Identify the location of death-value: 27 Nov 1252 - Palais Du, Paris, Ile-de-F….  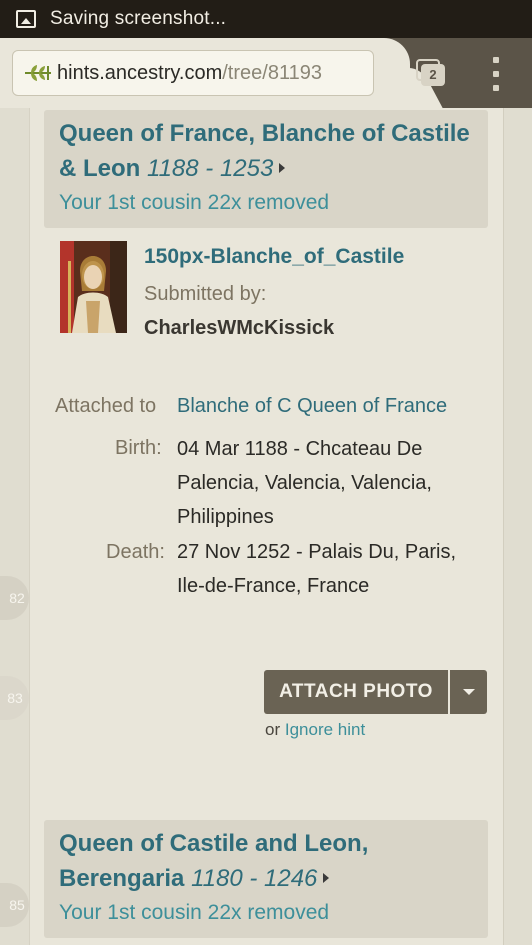
(316, 569).